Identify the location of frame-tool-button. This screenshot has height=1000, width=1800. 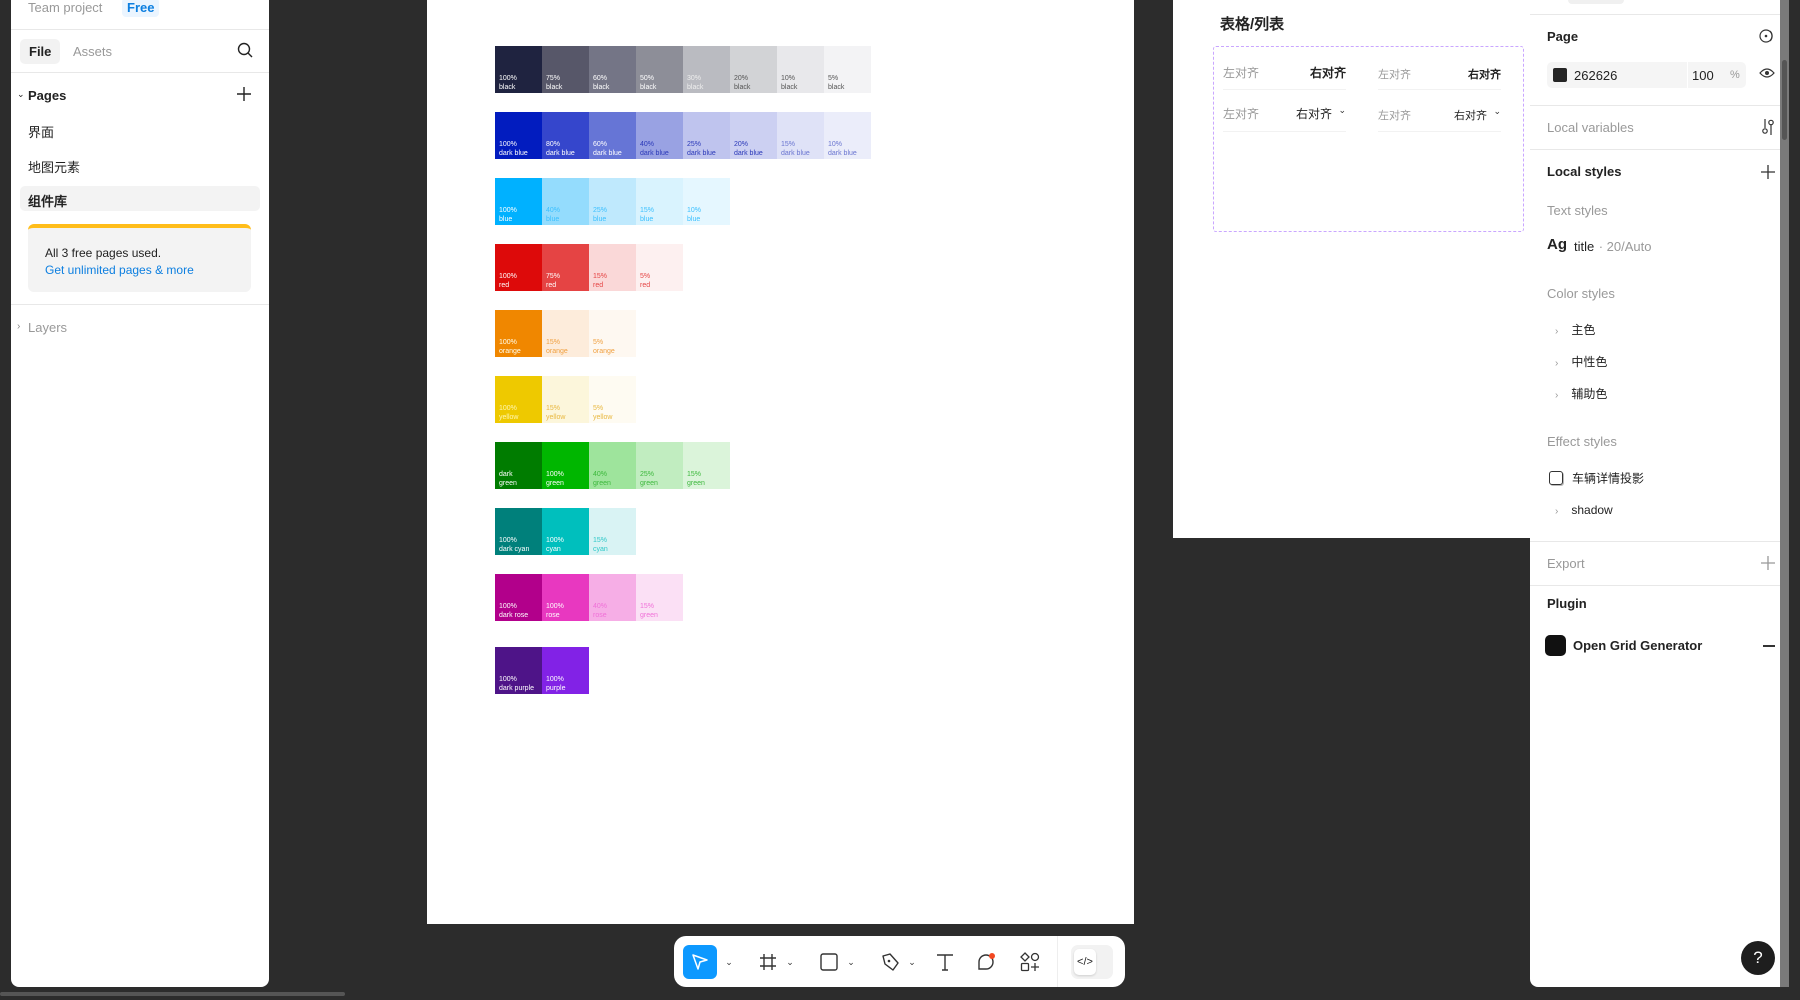
(768, 962).